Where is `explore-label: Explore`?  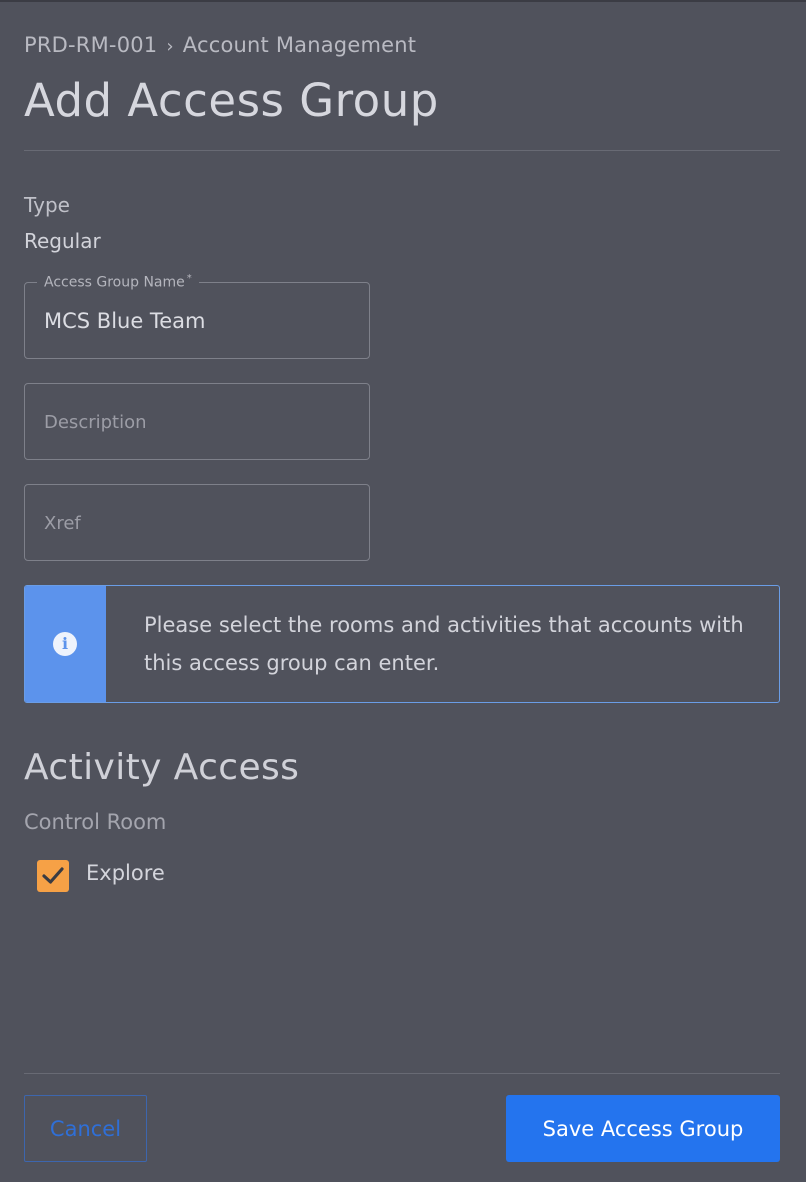 explore-label: Explore is located at coordinates (125, 873).